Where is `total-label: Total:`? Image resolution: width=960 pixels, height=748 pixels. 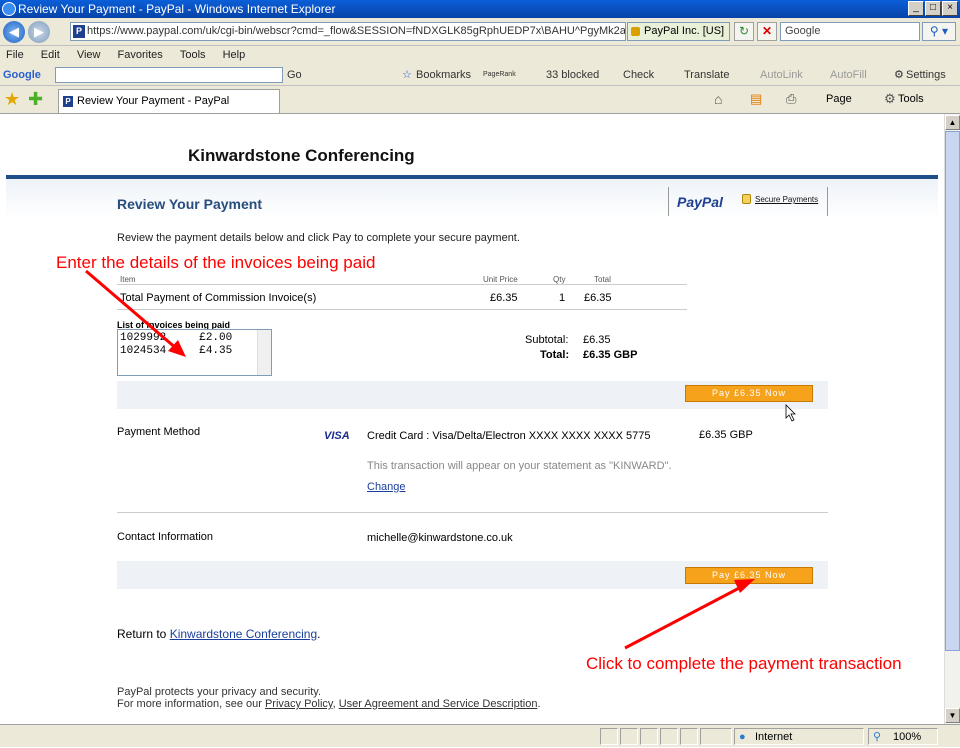 total-label: Total: is located at coordinates (555, 355).